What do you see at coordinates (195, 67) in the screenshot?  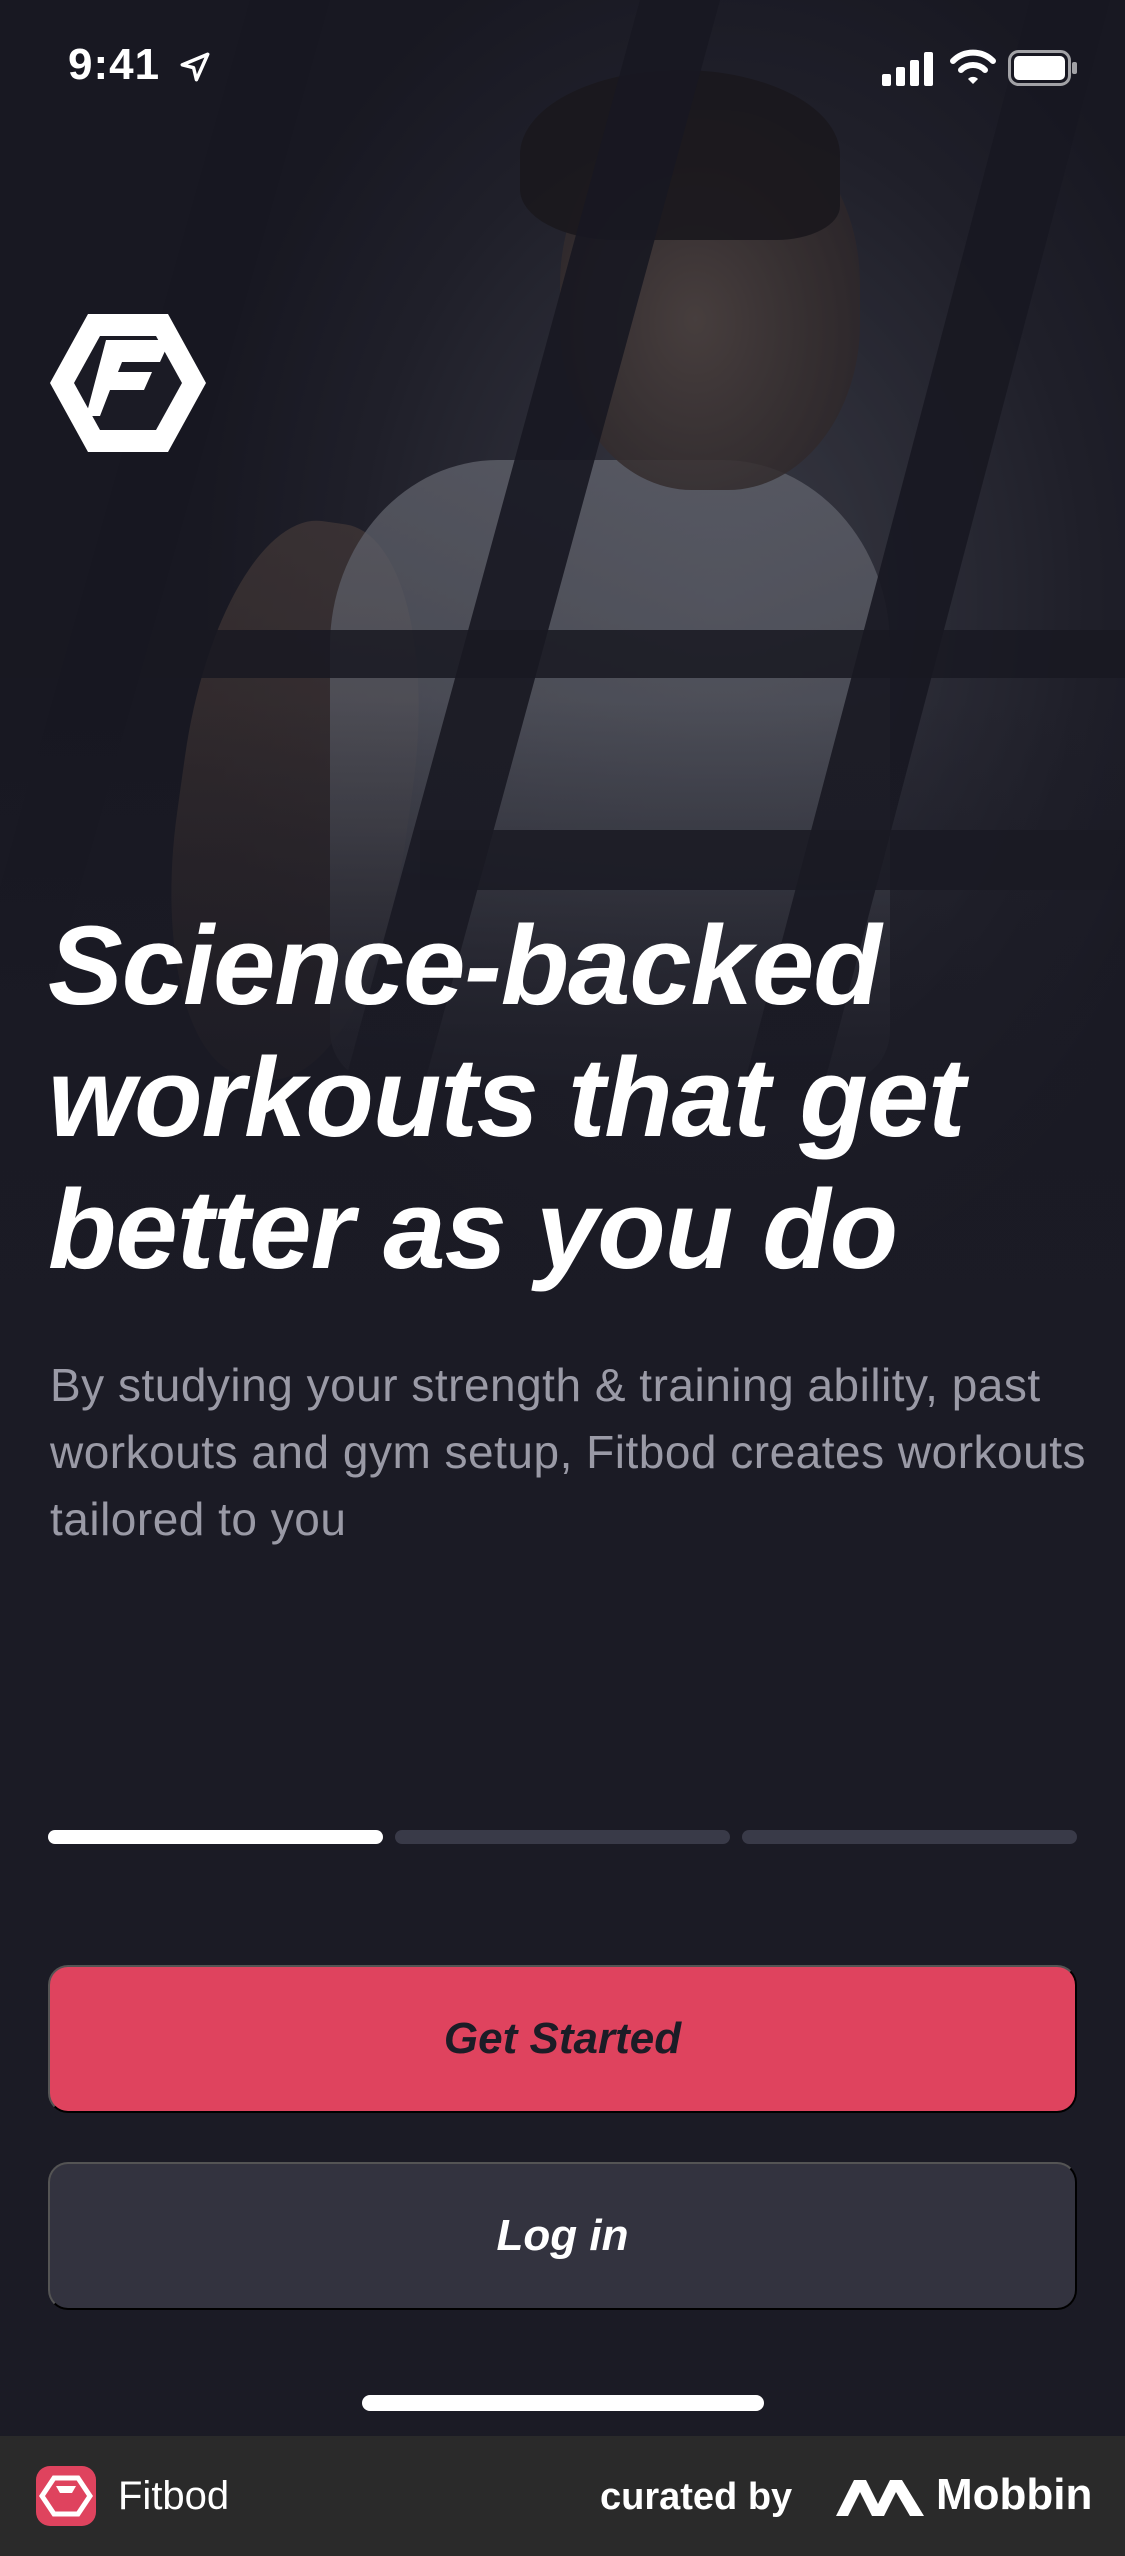 I see `location-arrow-icon` at bounding box center [195, 67].